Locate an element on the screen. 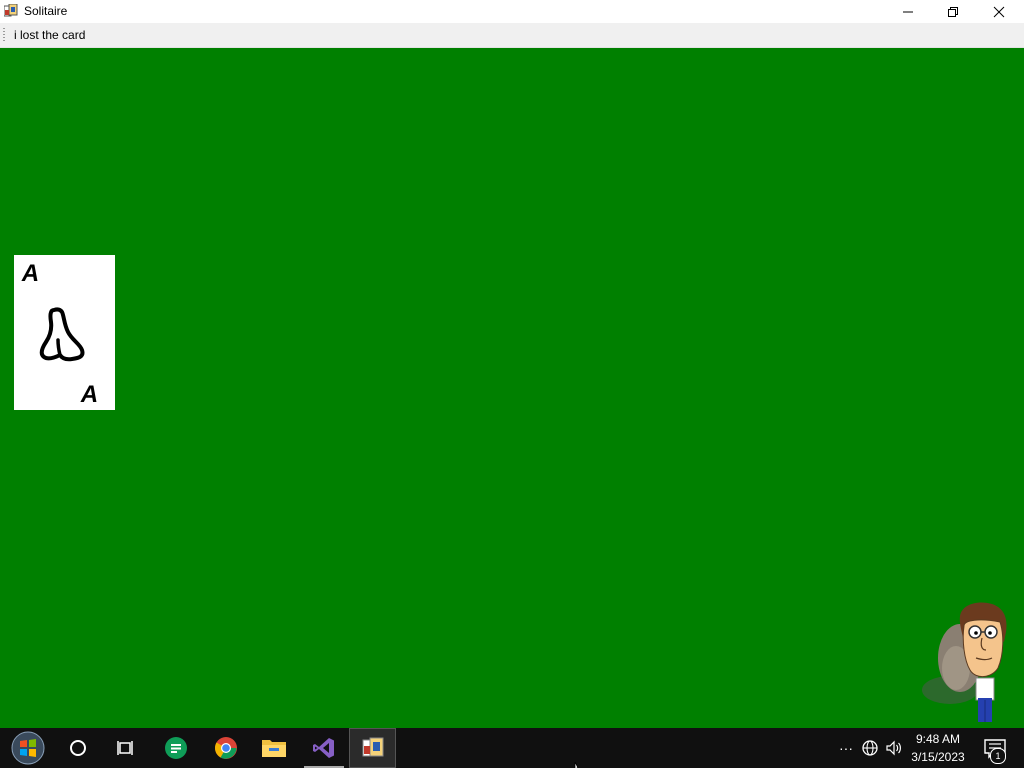  taskbar-app-sheets is located at coordinates (176, 748).